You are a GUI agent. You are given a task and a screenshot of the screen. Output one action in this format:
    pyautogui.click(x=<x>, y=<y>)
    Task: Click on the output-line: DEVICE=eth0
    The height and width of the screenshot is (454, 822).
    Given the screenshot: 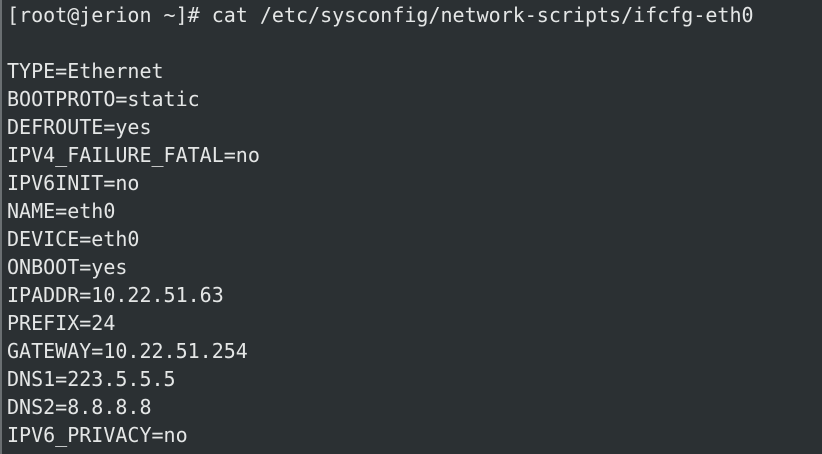 What is the action you would take?
    pyautogui.click(x=73, y=239)
    